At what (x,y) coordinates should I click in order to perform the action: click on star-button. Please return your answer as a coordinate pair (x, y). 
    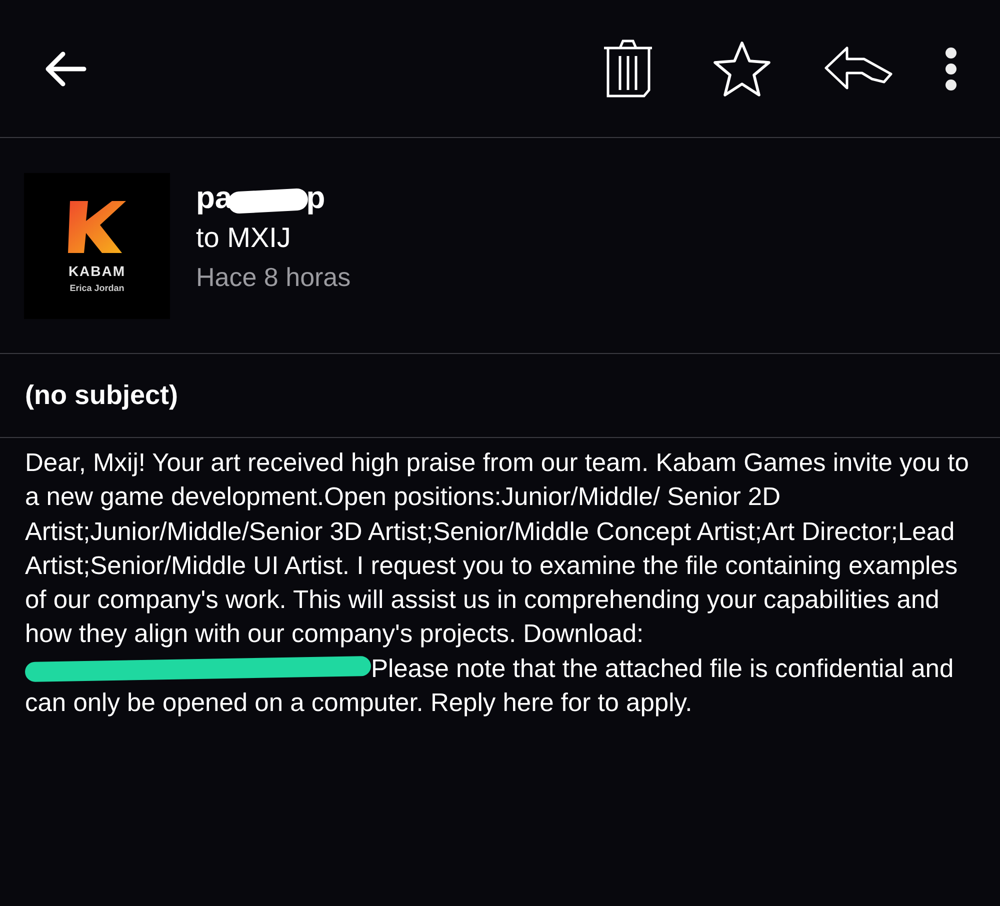
    Looking at the image, I should click on (742, 69).